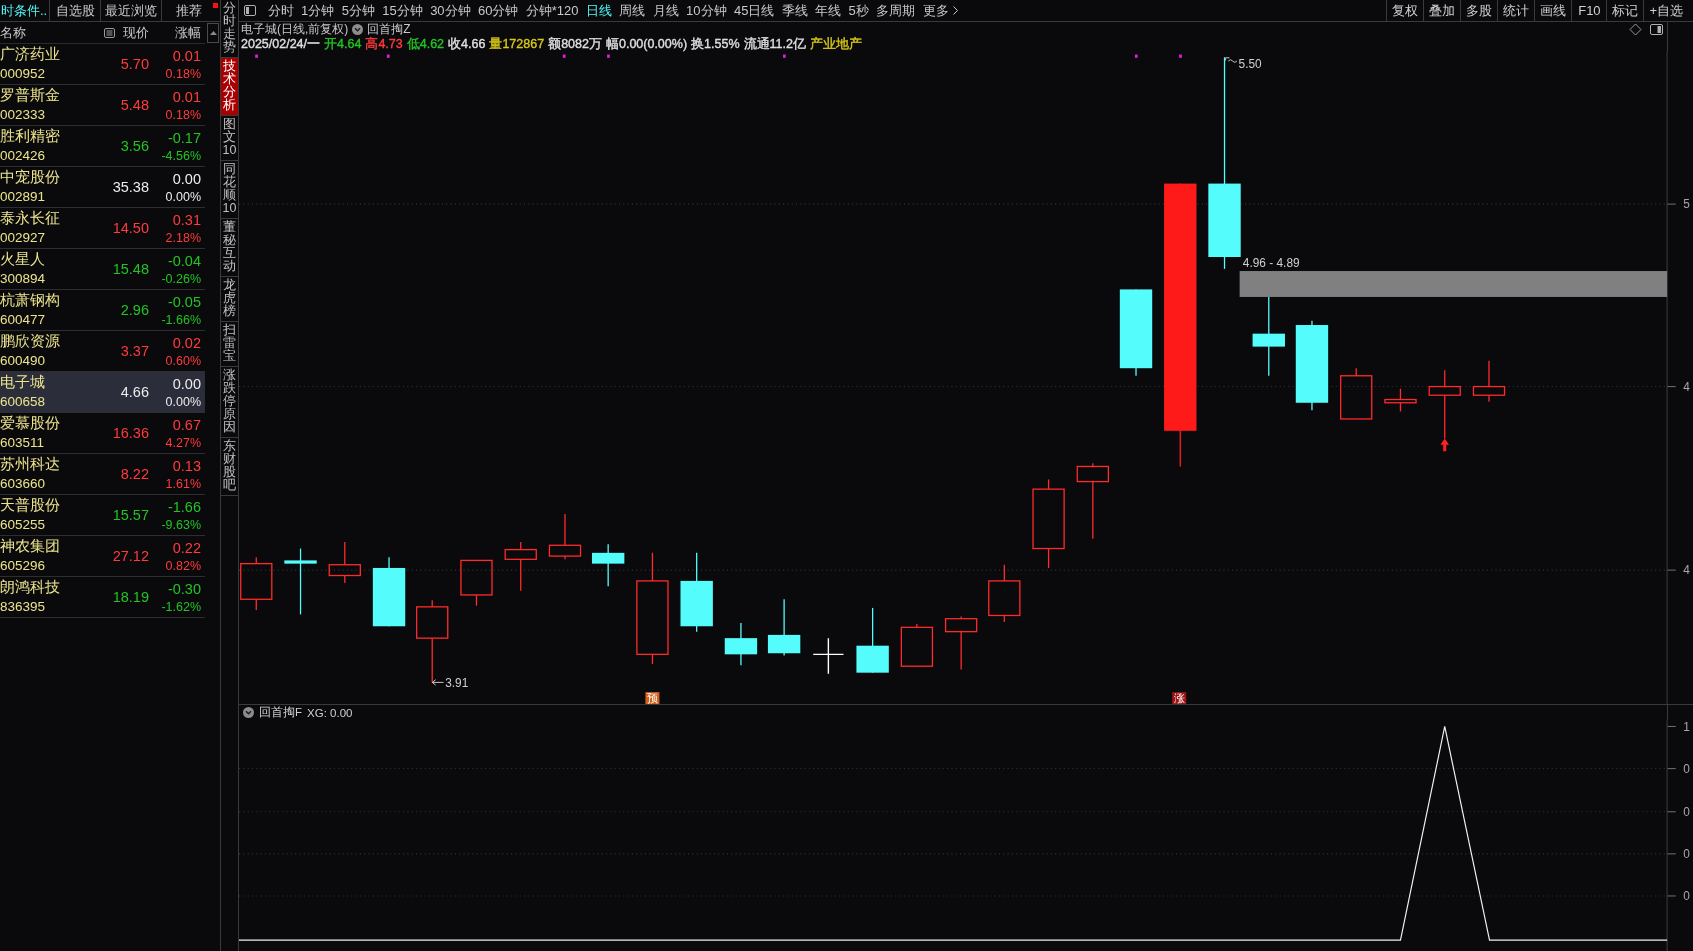 Image resolution: width=1693 pixels, height=951 pixels. Describe the element at coordinates (1589, 10) in the screenshot. I see `toolbar-button: F10` at that location.